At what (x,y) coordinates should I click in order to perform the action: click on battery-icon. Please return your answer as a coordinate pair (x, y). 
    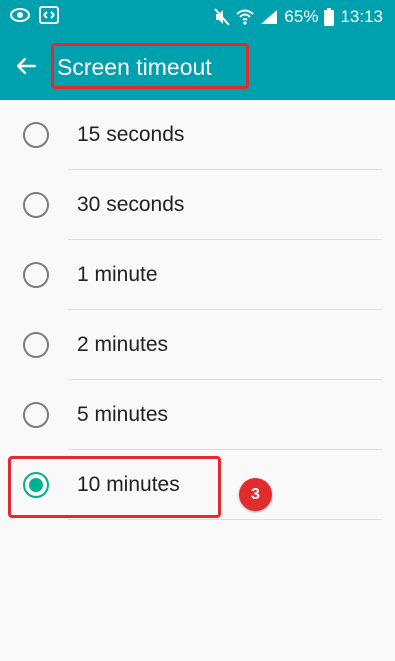
    Looking at the image, I should click on (329, 16).